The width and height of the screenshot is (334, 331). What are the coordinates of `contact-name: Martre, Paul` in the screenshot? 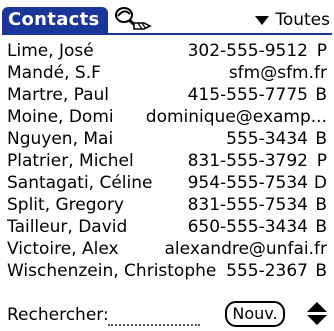 It's located at (58, 95).